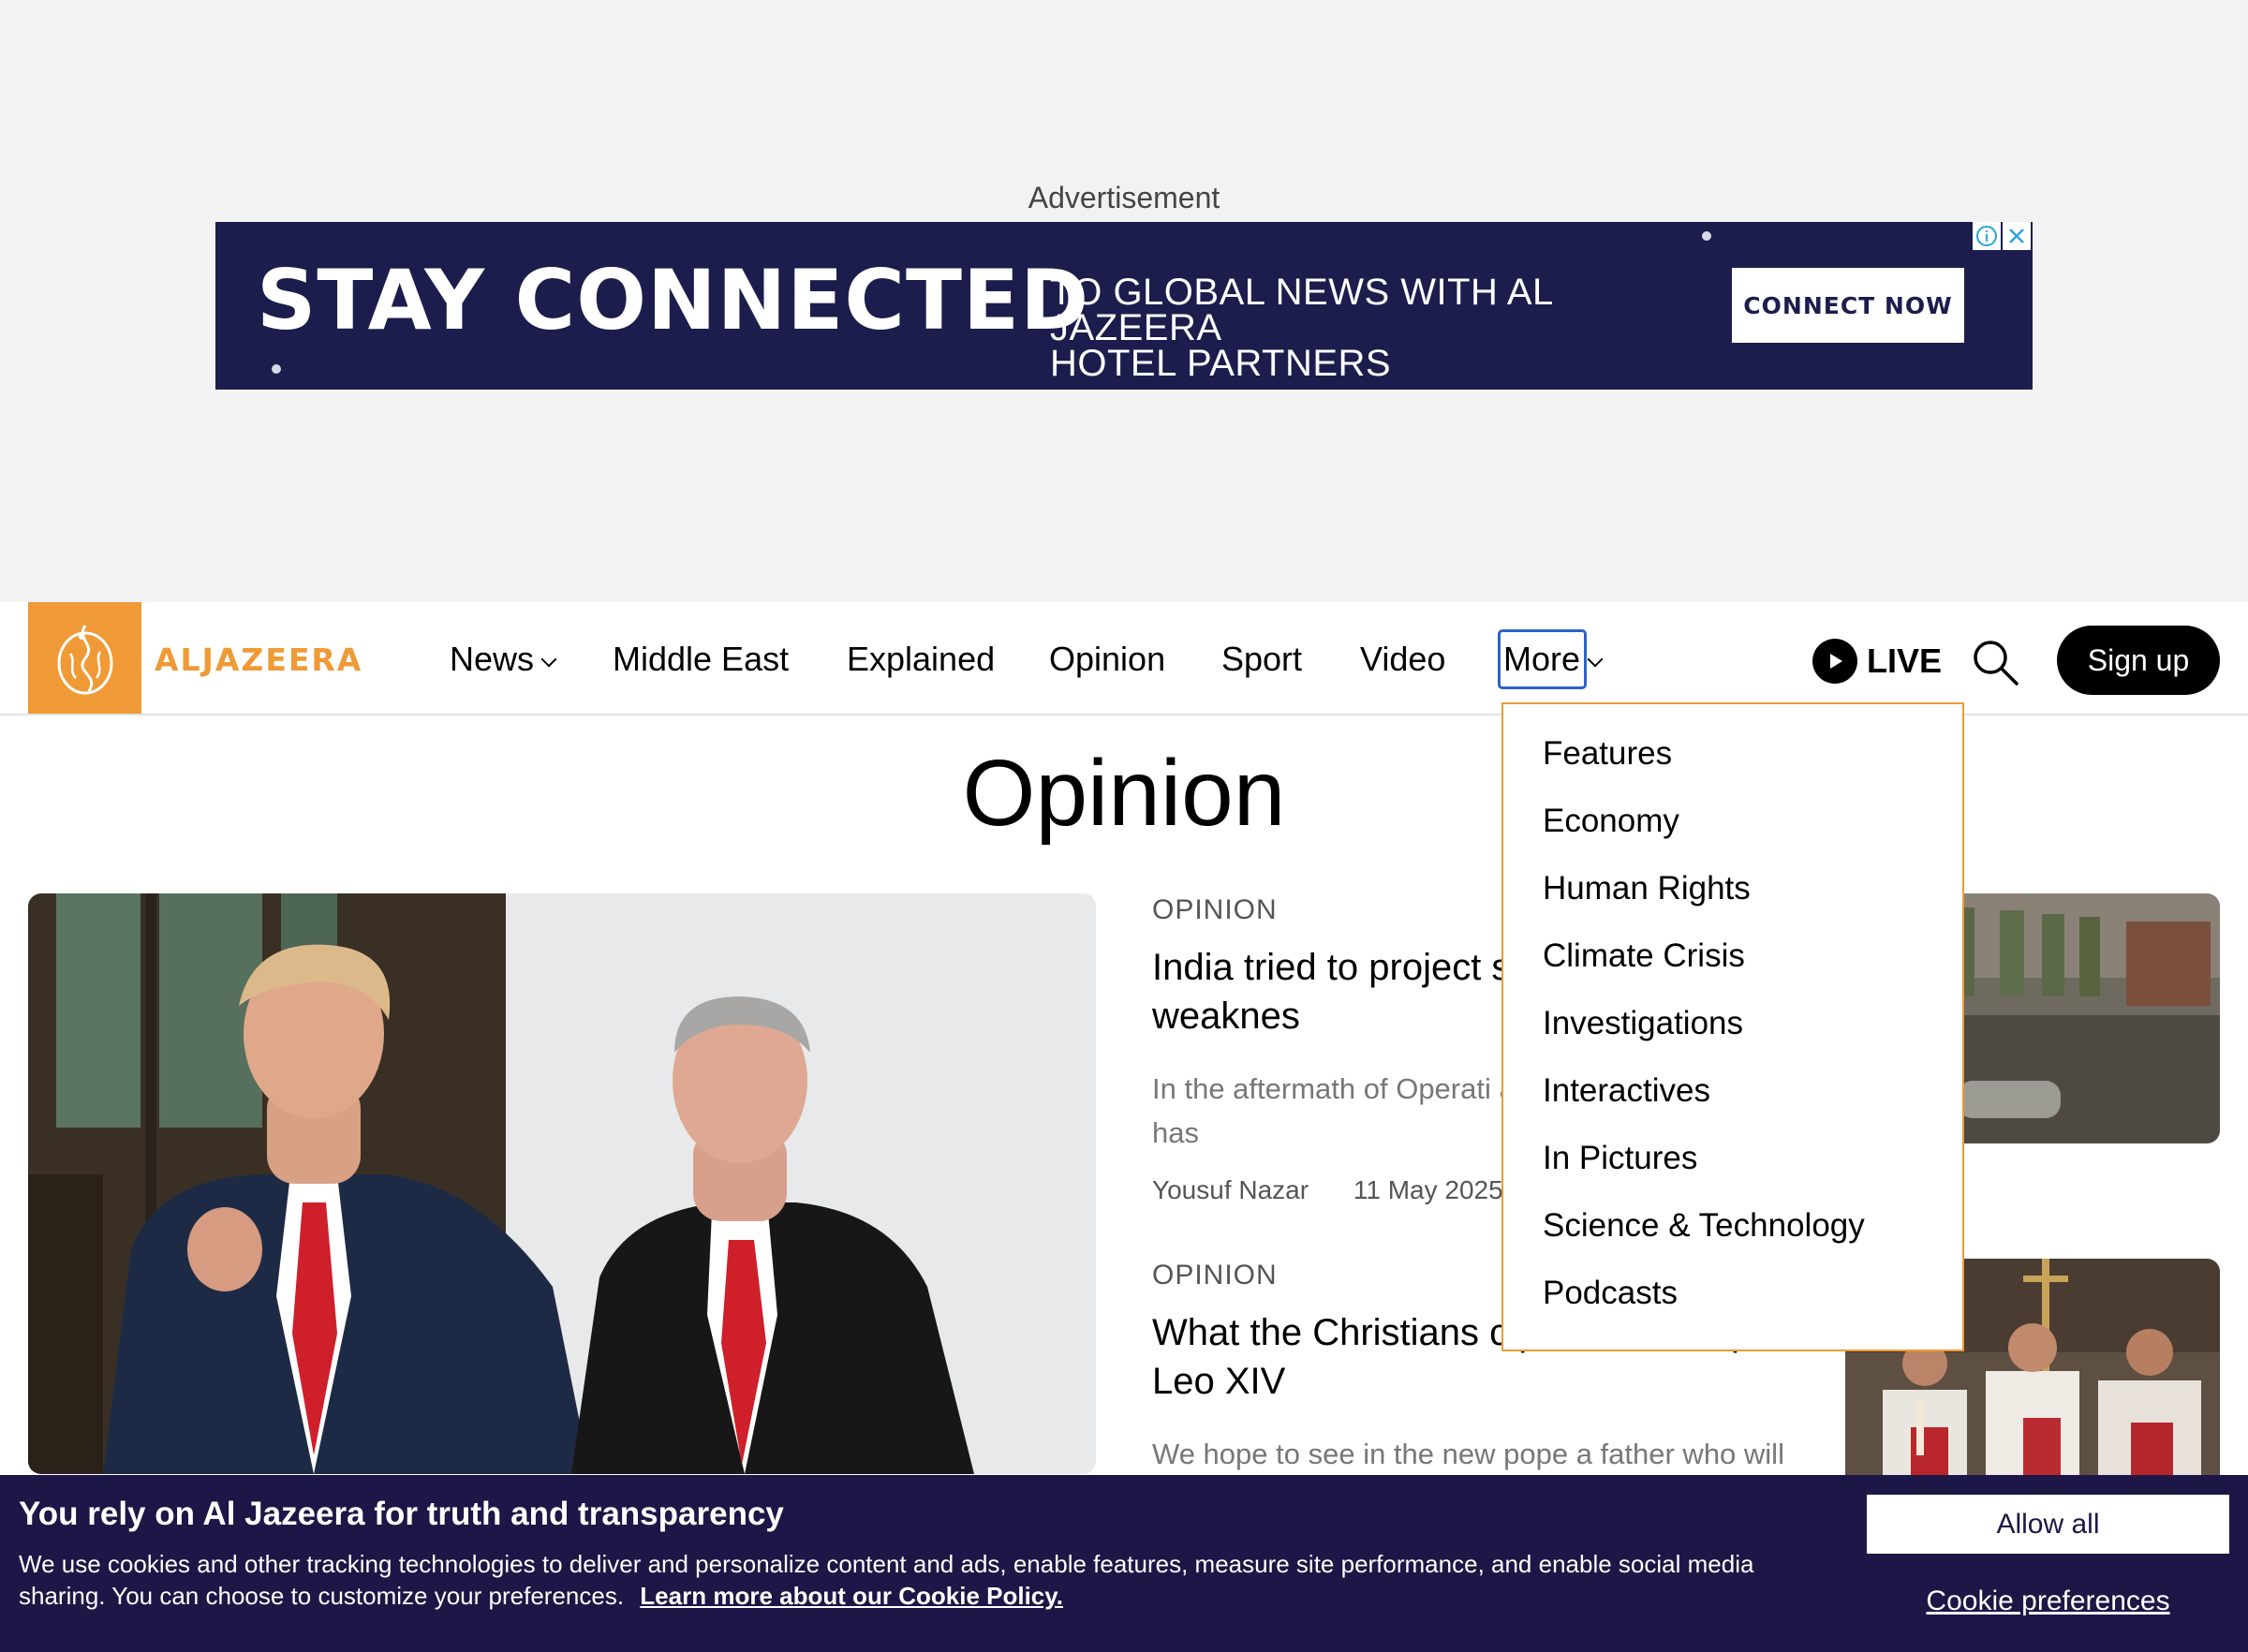  Describe the element at coordinates (1732, 758) in the screenshot. I see `menu-item-features: Features` at that location.